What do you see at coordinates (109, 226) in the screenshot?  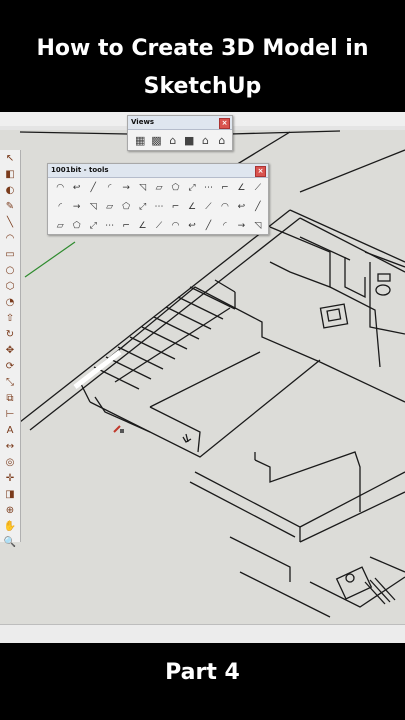 I see `array-tool-icon: ⋯` at bounding box center [109, 226].